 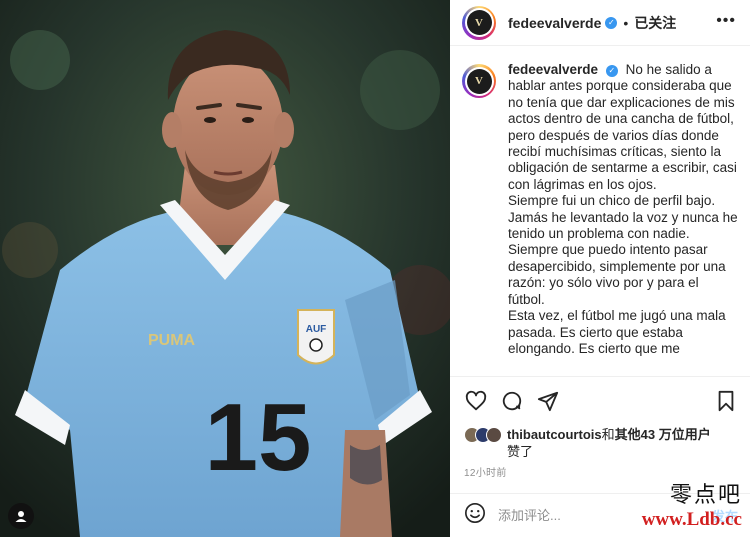 I want to click on caption-username: fedeevalverde, so click(x=553, y=69).